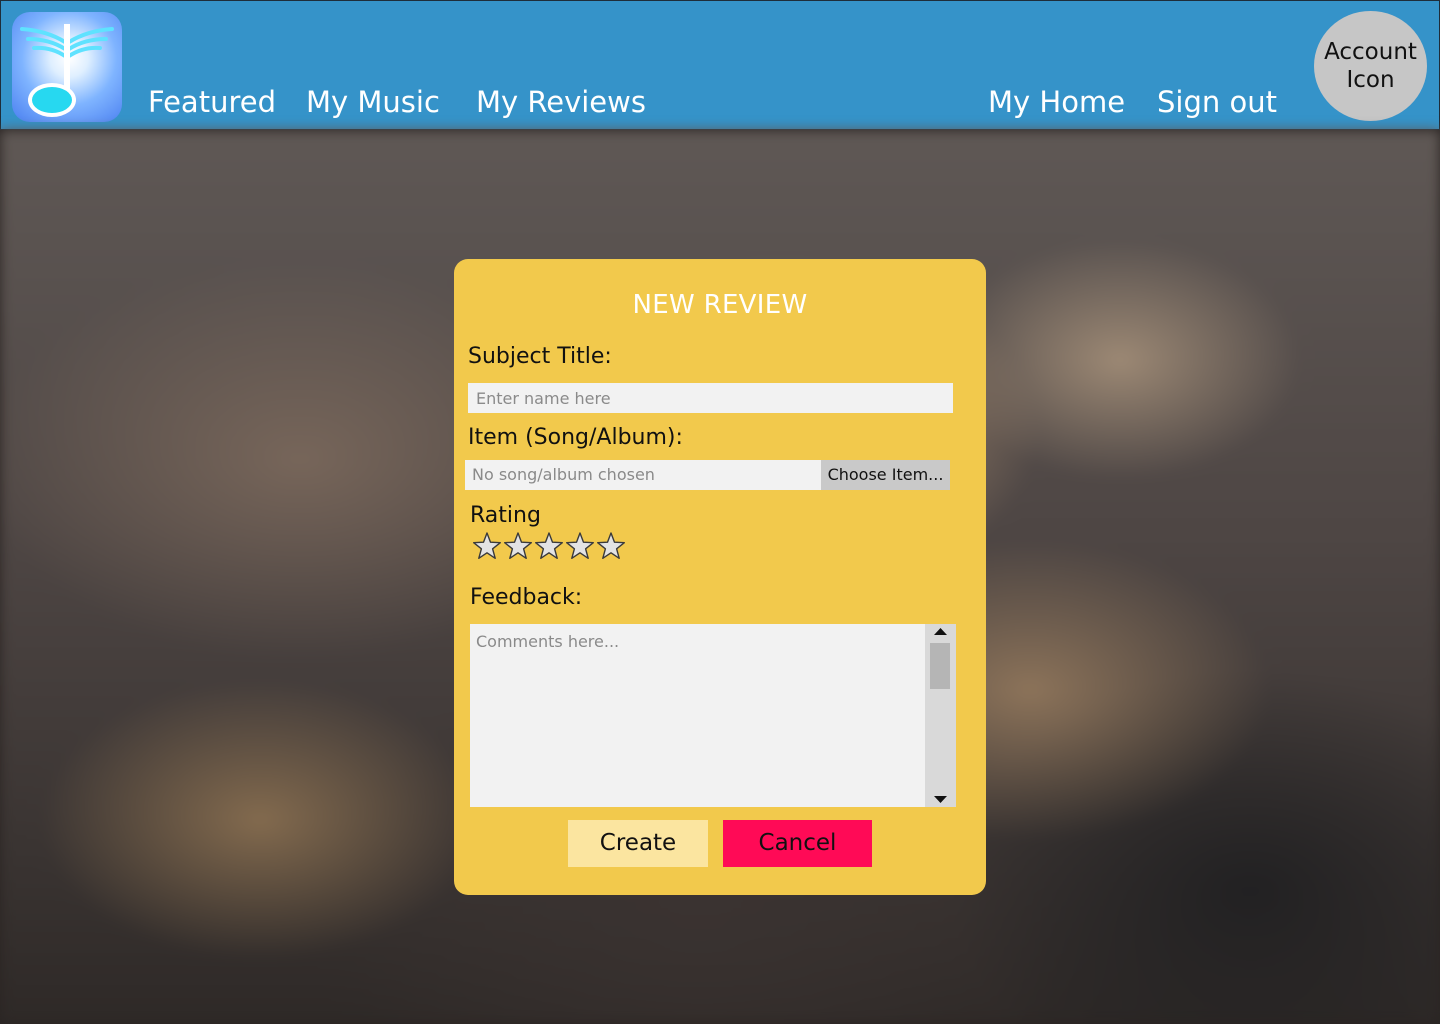  What do you see at coordinates (540, 356) in the screenshot?
I see `subject-title-label: Subject Title:` at bounding box center [540, 356].